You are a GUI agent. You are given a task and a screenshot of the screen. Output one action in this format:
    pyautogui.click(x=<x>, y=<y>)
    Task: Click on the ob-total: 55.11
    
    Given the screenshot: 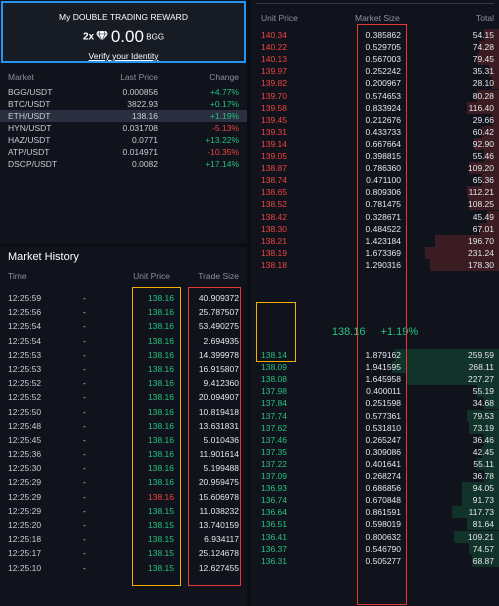 What is the action you would take?
    pyautogui.click(x=483, y=463)
    